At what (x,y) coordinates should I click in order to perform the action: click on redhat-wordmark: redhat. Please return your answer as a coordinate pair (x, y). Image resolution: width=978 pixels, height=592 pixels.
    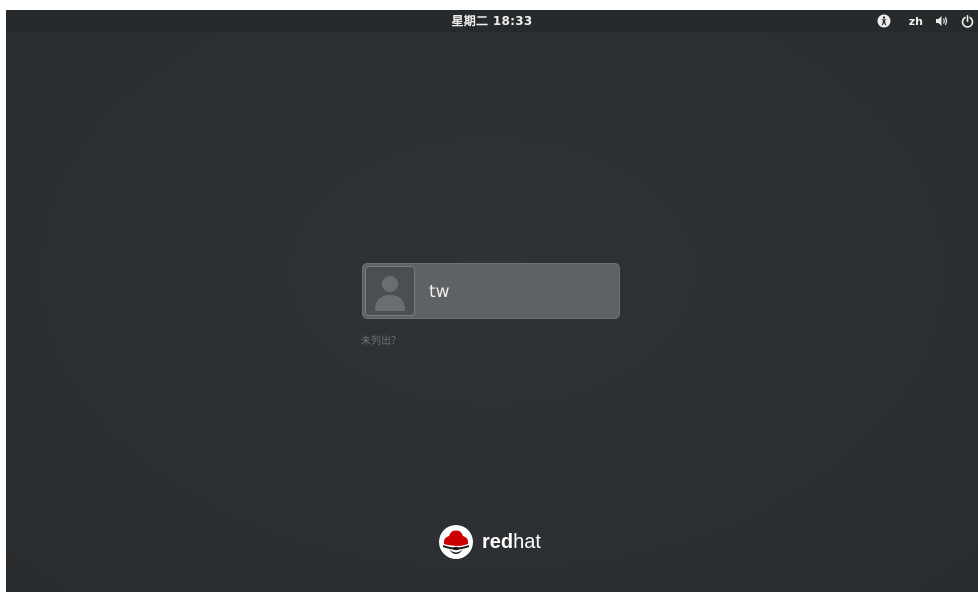
    Looking at the image, I should click on (511, 542).